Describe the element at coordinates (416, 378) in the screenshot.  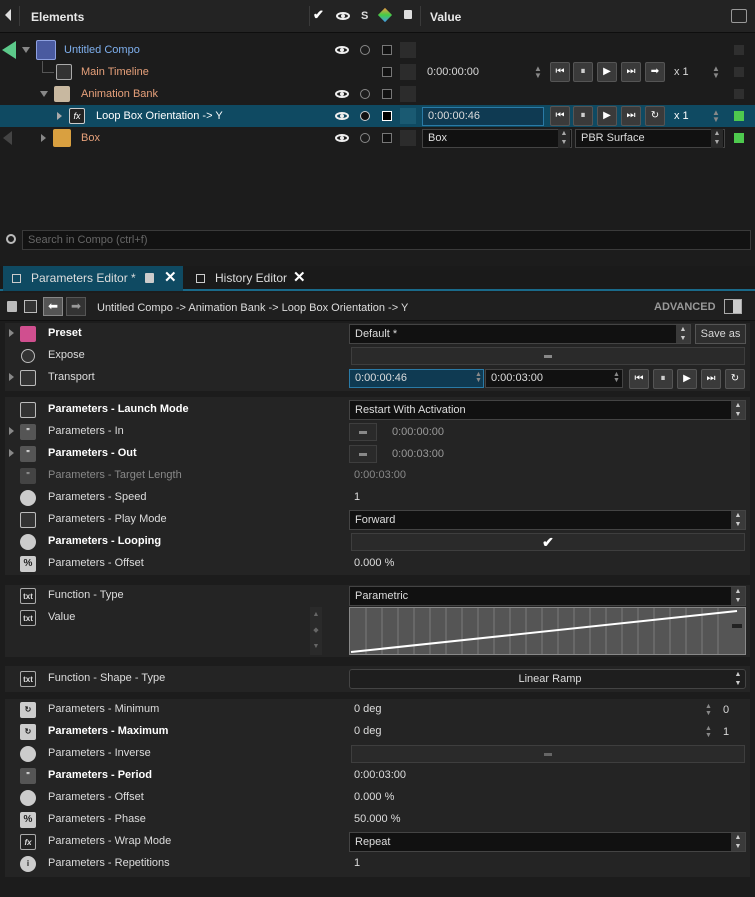
I see `transport-current: 0:00:00:46` at that location.